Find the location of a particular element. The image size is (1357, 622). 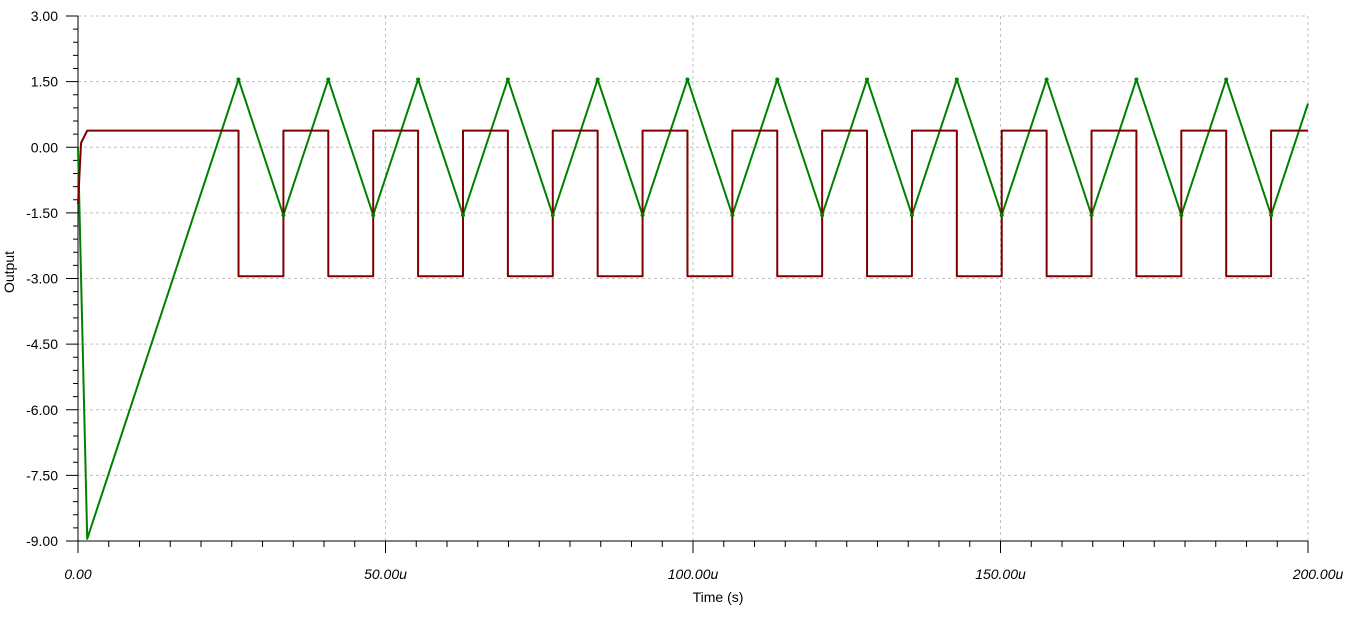

y-tick-label: 0.00 is located at coordinates (44, 147).